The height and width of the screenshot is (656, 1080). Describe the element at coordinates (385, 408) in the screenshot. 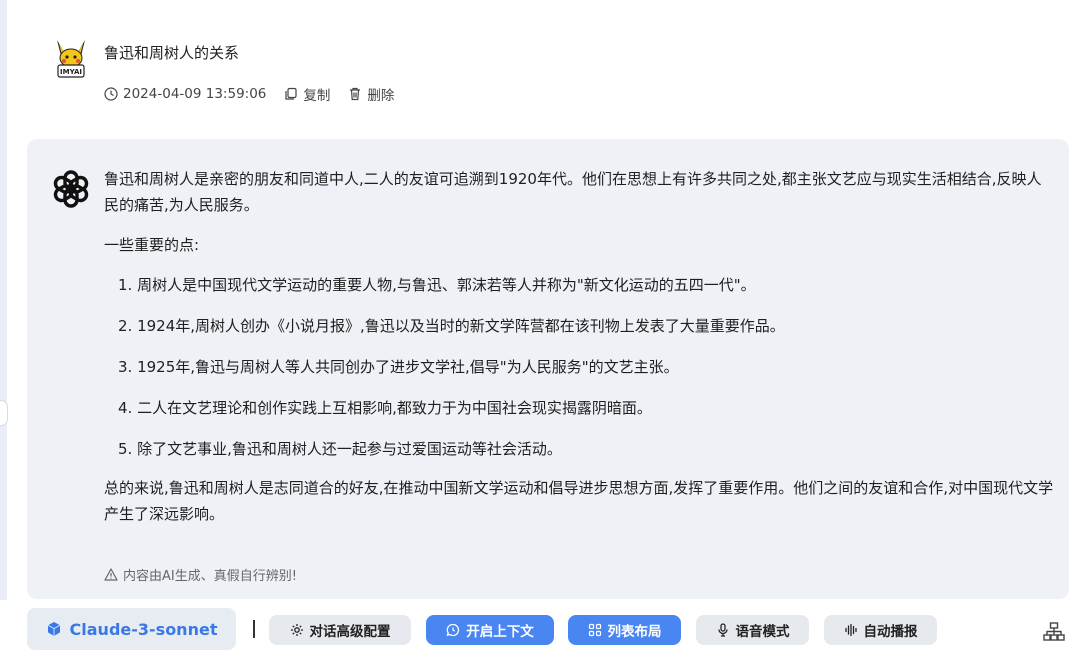

I see `answer-point: 4. 二人在文艺理论和创作实践上互相影响,都致力于为中国社会现实揭露阴暗面。` at that location.